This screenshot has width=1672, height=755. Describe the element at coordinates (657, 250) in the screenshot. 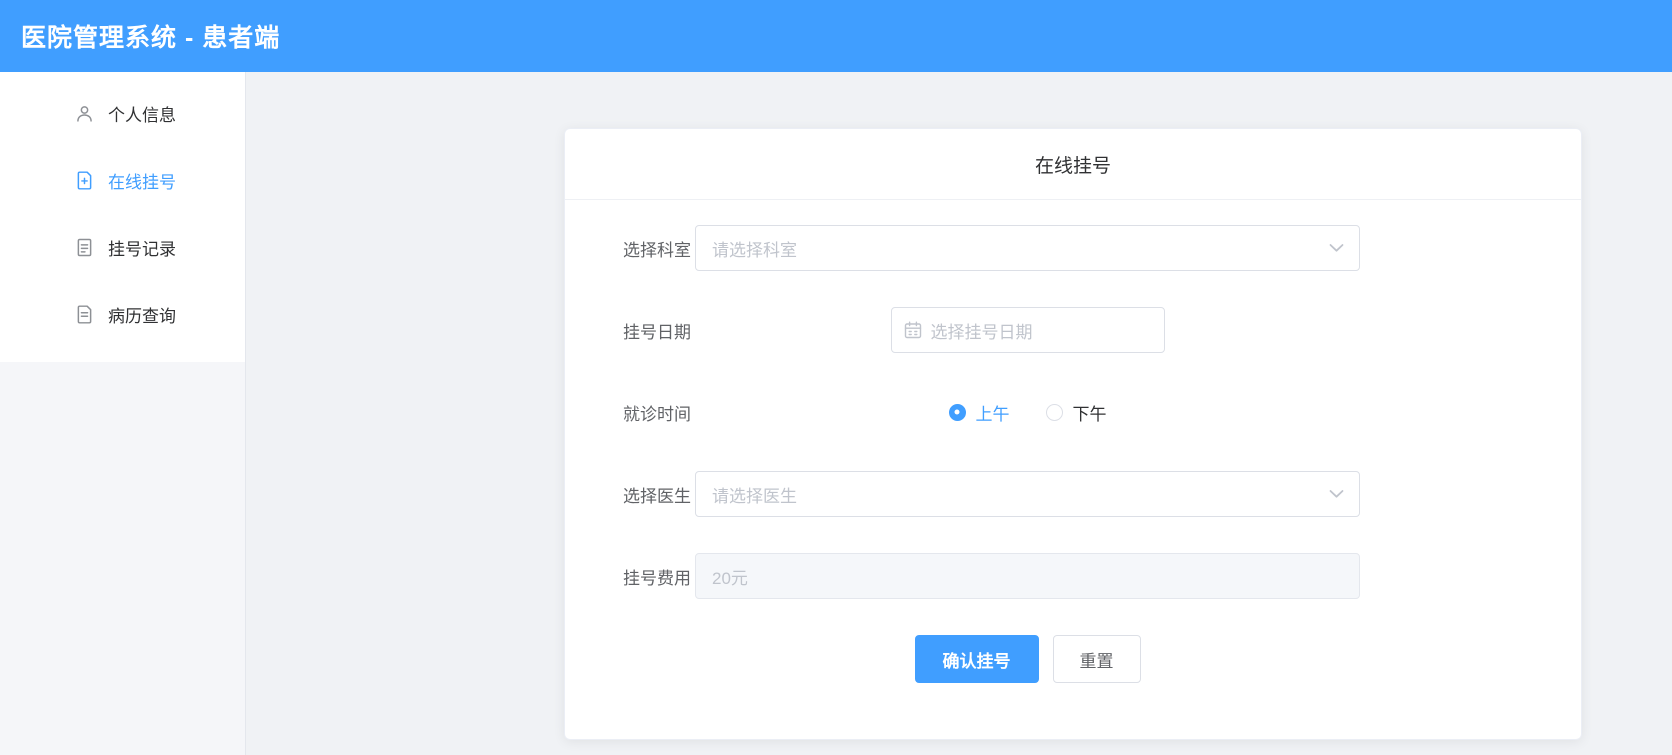

I see `department-label: 选择科室` at that location.